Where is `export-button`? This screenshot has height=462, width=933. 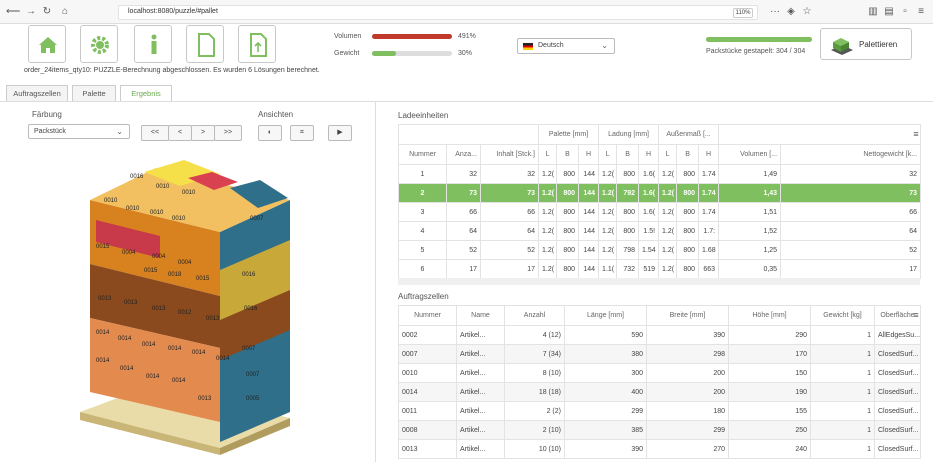 export-button is located at coordinates (257, 44).